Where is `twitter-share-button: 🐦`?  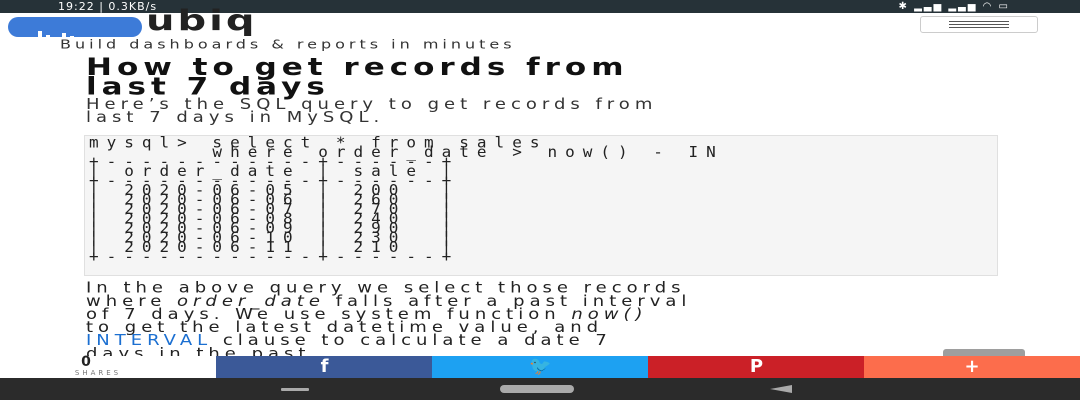
twitter-share-button: 🐦 is located at coordinates (540, 367).